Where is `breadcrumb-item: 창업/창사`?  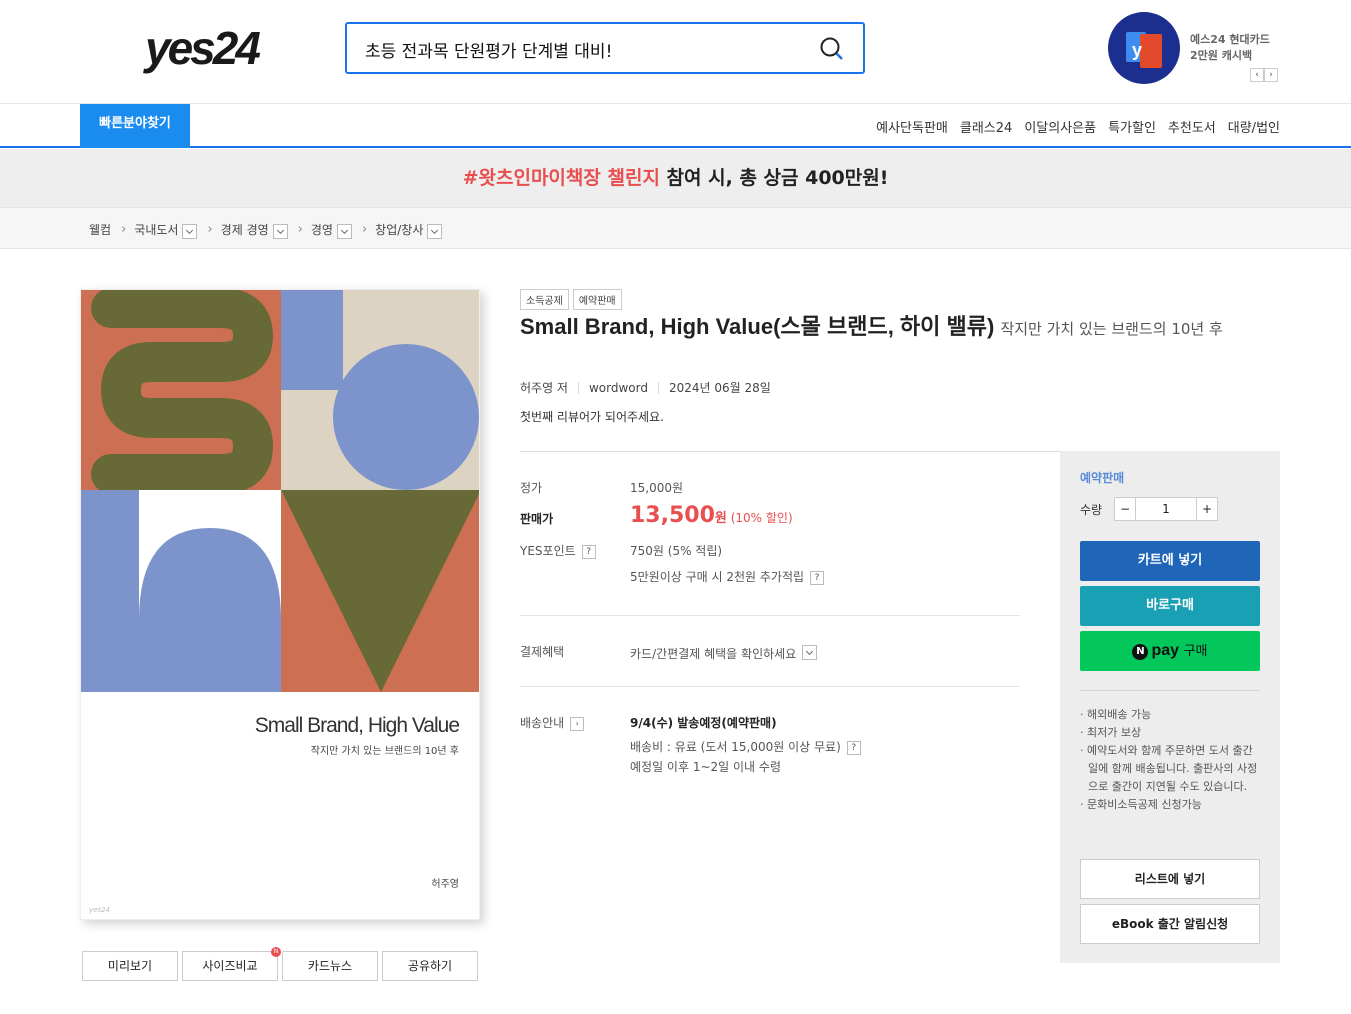 breadcrumb-item: 창업/창사 is located at coordinates (399, 229).